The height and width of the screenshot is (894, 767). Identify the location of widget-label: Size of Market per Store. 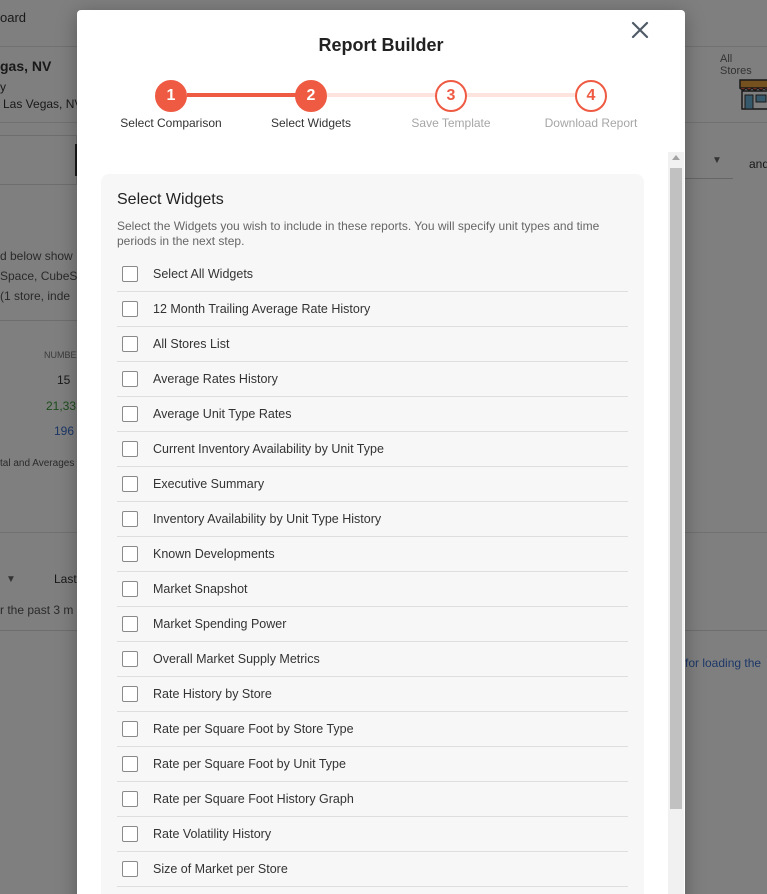
(220, 869).